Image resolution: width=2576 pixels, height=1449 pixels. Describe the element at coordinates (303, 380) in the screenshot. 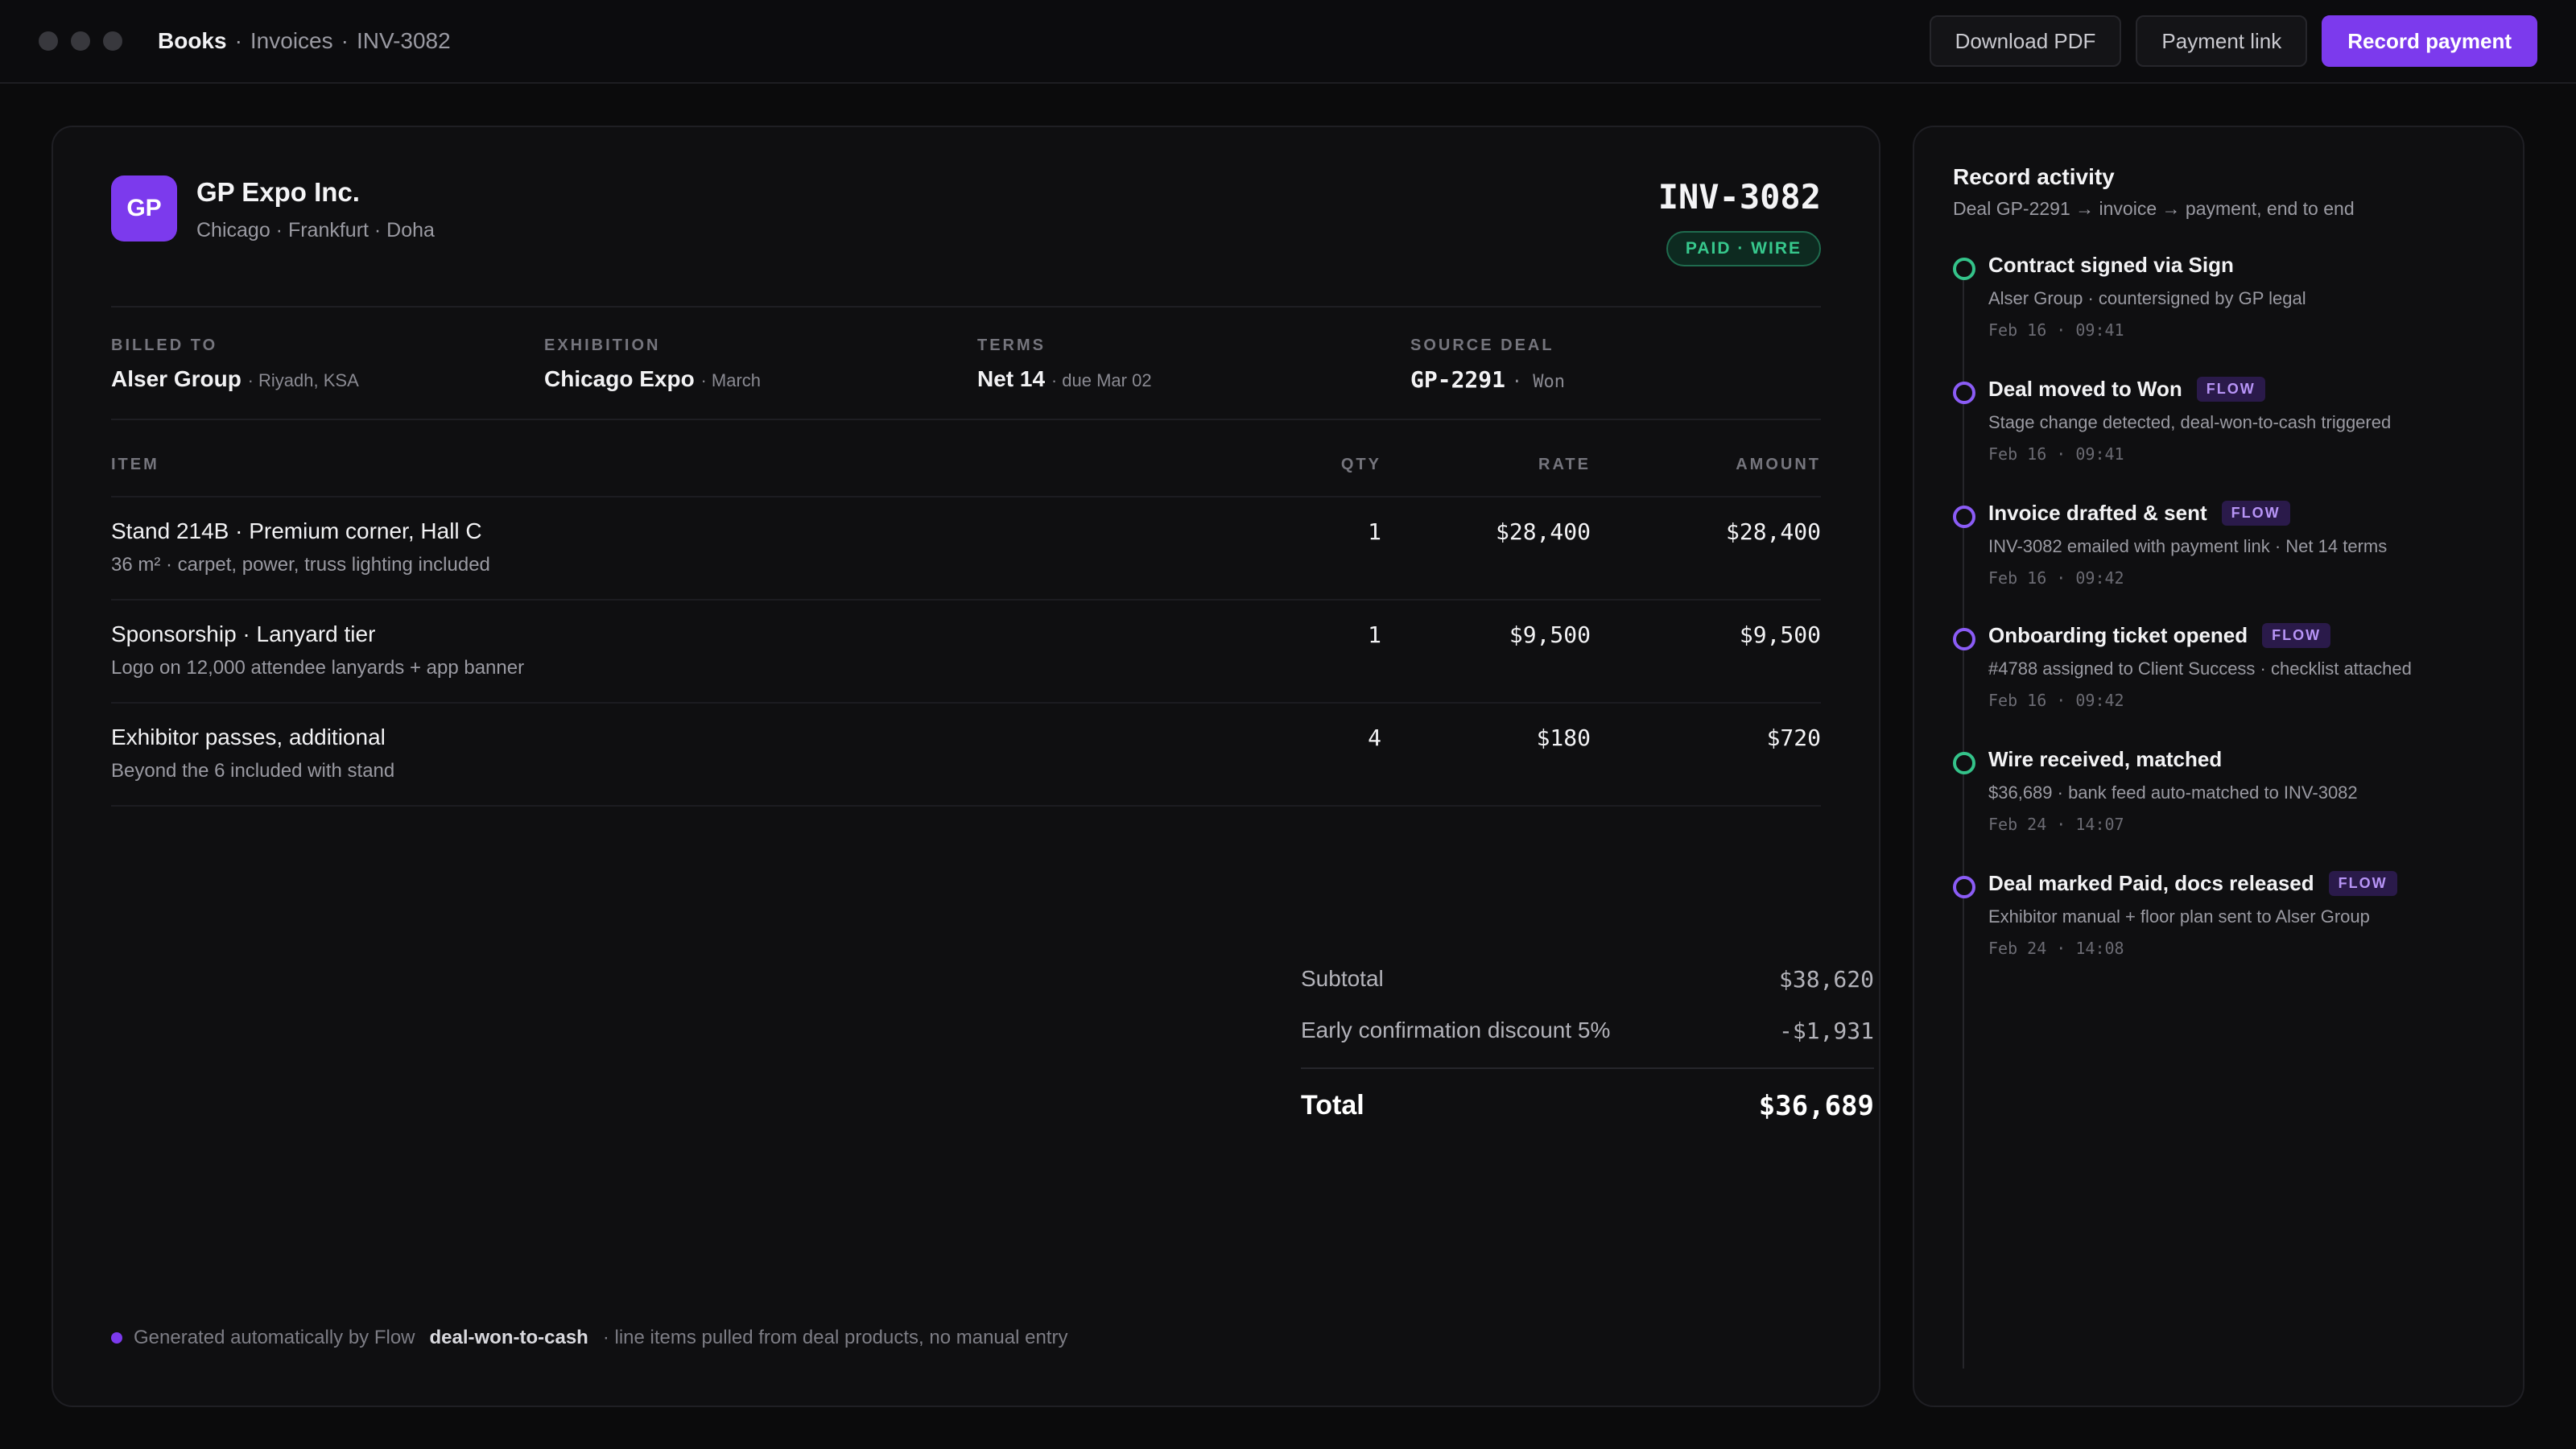

I see `billed-to-sub: · Riyadh, KSA` at that location.